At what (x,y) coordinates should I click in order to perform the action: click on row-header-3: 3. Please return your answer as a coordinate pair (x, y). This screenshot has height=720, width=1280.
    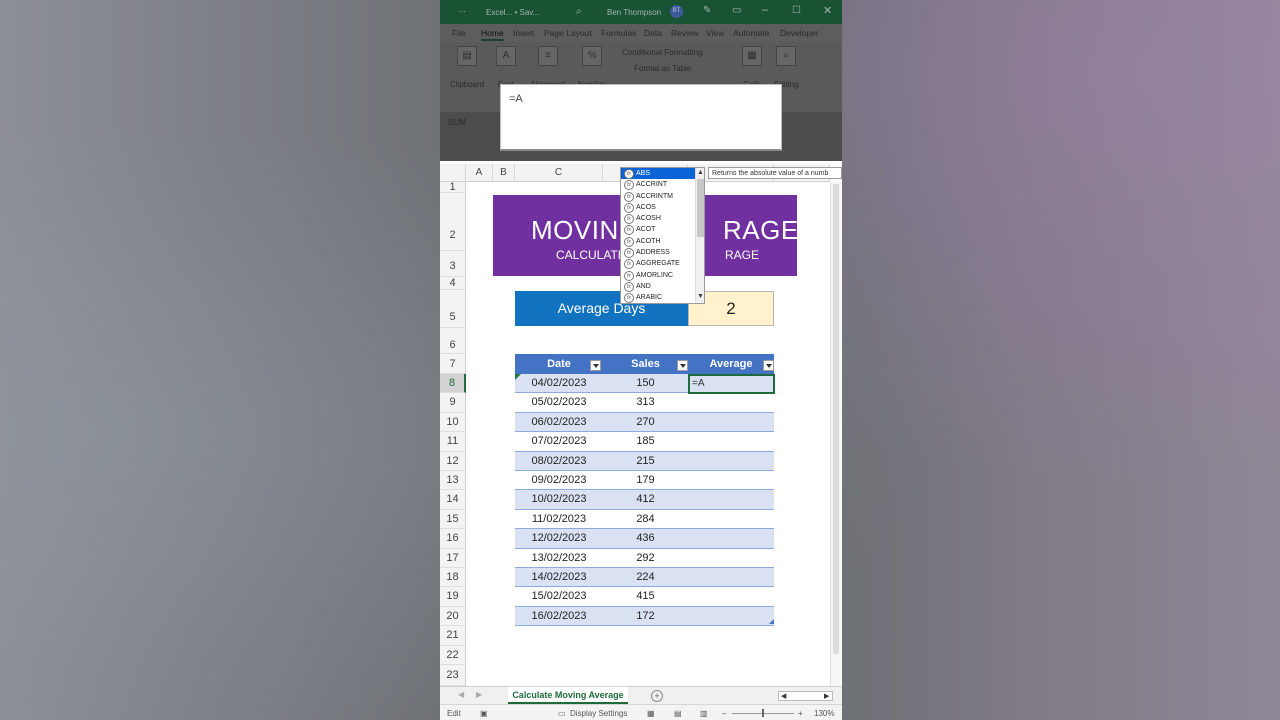
    Looking at the image, I should click on (453, 264).